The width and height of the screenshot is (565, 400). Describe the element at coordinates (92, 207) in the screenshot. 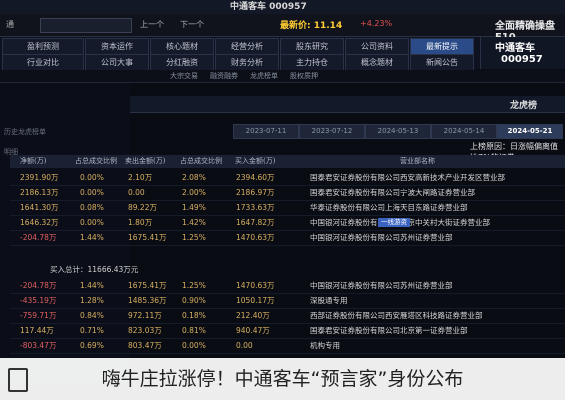

I see `cell-sell-pct: 0.08%` at that location.